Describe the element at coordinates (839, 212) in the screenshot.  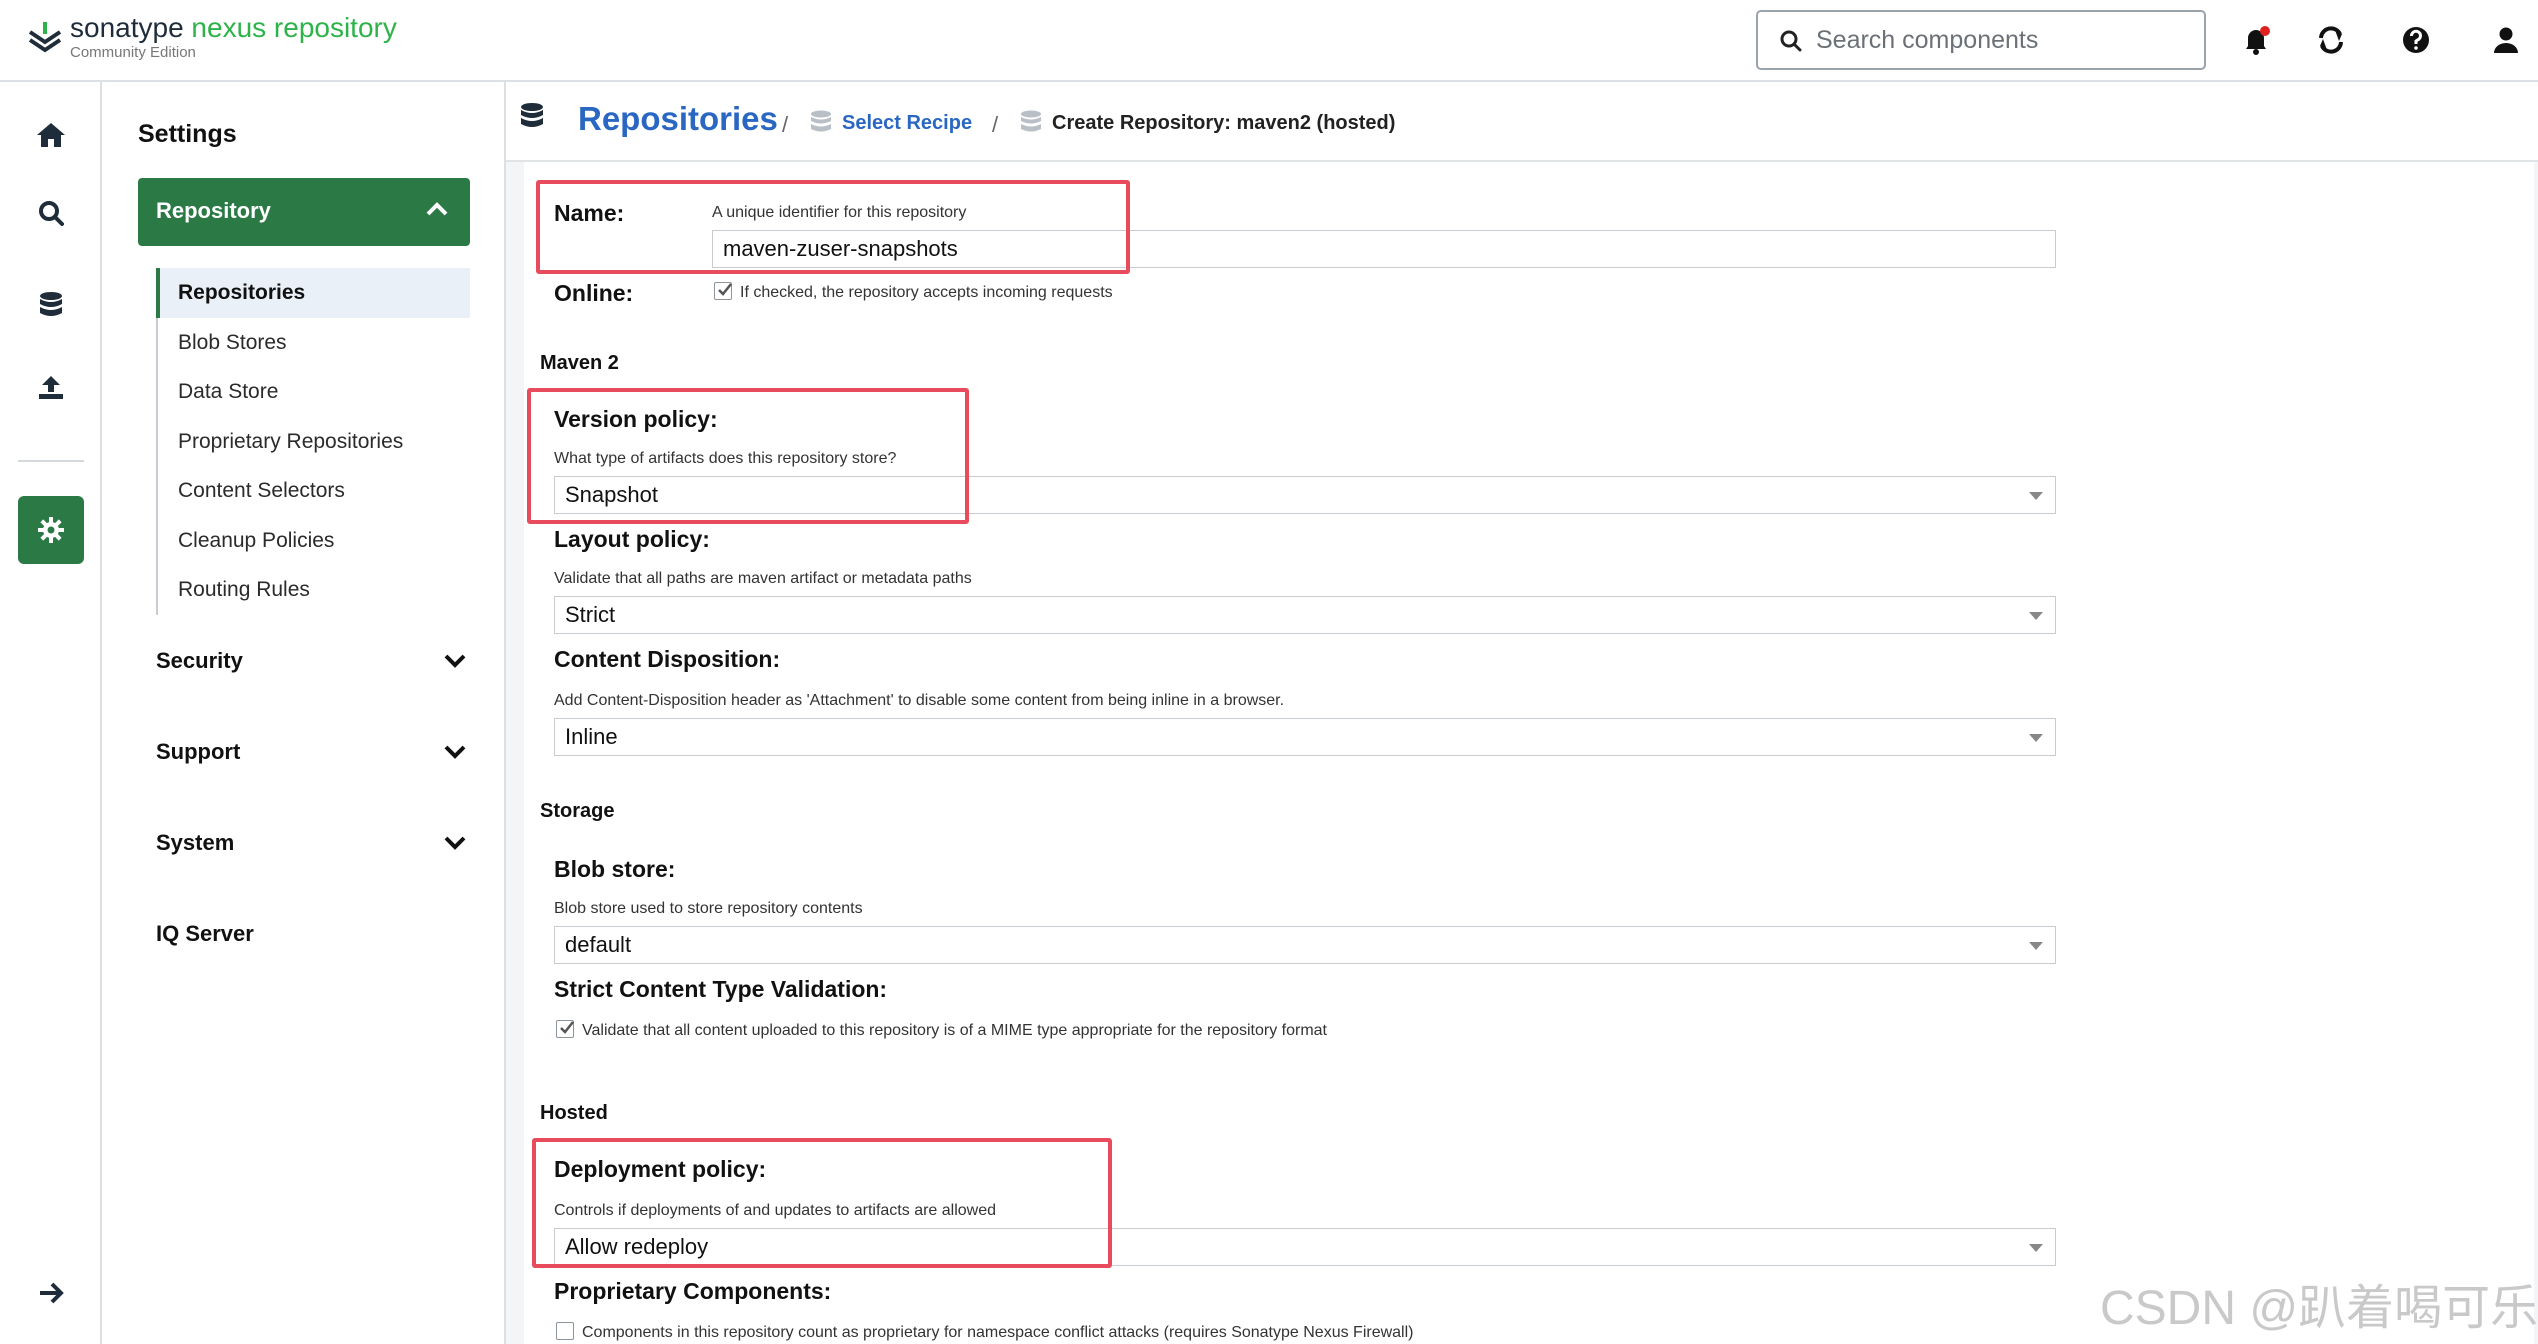
I see `name-help: A unique identifier for this repository` at that location.